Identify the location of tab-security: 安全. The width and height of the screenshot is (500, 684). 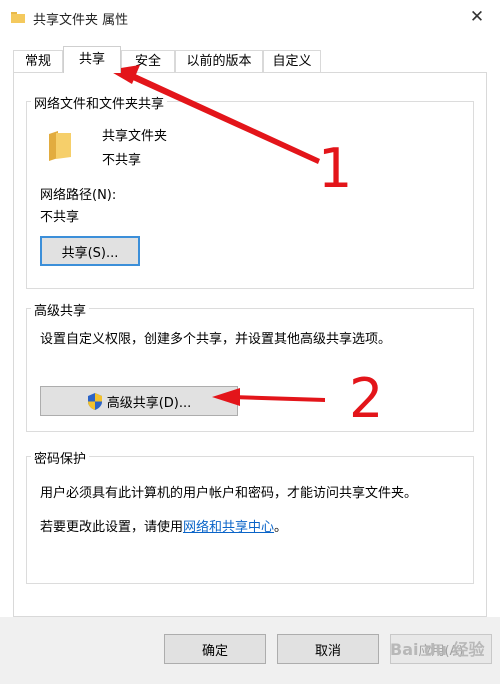
(148, 61).